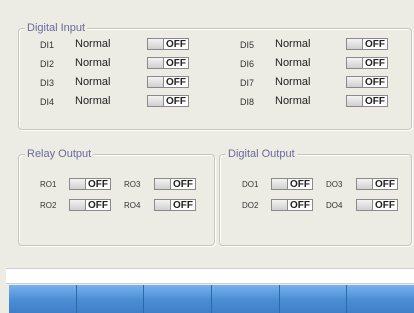  I want to click on di8-label: DI8, so click(247, 102).